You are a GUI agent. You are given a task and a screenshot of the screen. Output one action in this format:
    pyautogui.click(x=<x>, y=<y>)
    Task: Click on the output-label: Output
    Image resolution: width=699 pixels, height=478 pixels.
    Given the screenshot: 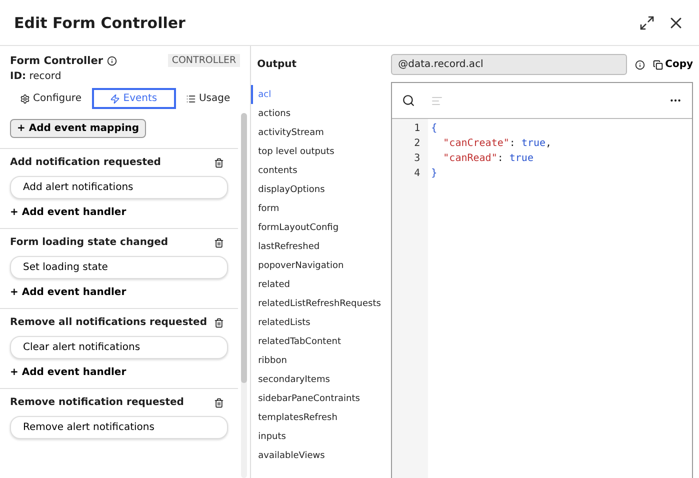 What is the action you would take?
    pyautogui.click(x=277, y=65)
    